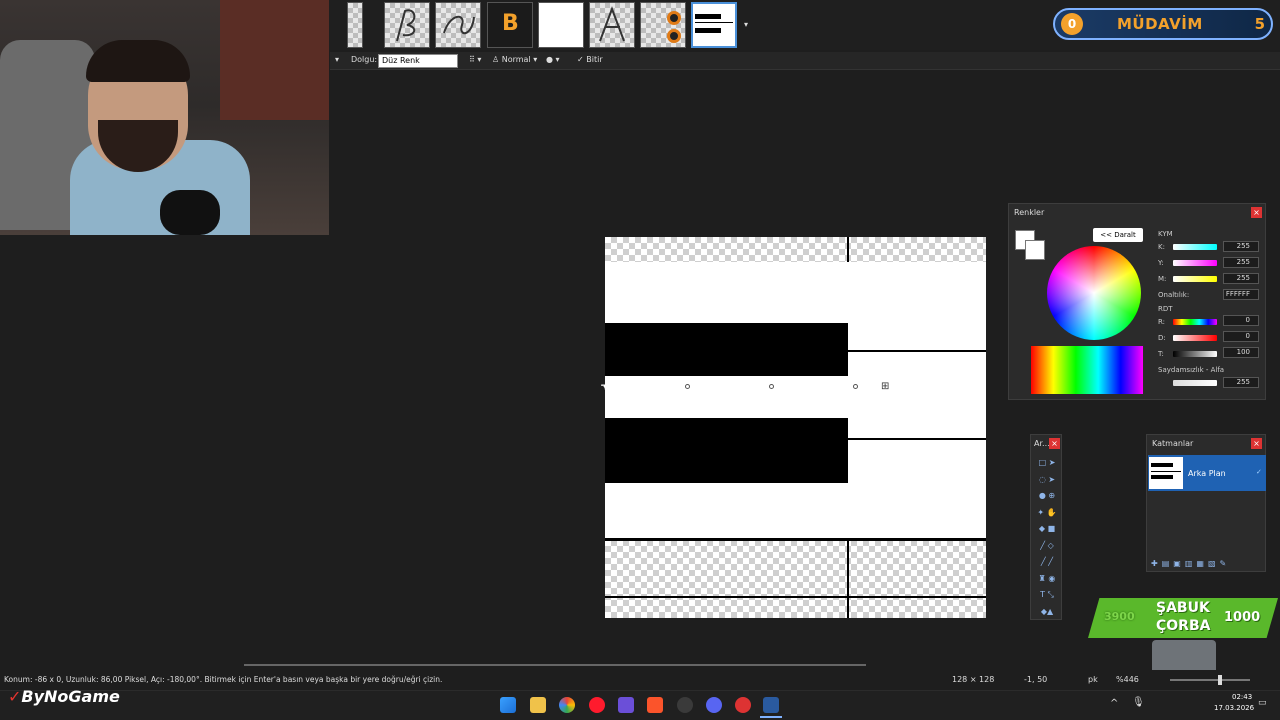 Image resolution: width=1280 pixels, height=720 pixels. What do you see at coordinates (1050, 561) in the screenshot?
I see `clone-icon: ╱` at bounding box center [1050, 561].